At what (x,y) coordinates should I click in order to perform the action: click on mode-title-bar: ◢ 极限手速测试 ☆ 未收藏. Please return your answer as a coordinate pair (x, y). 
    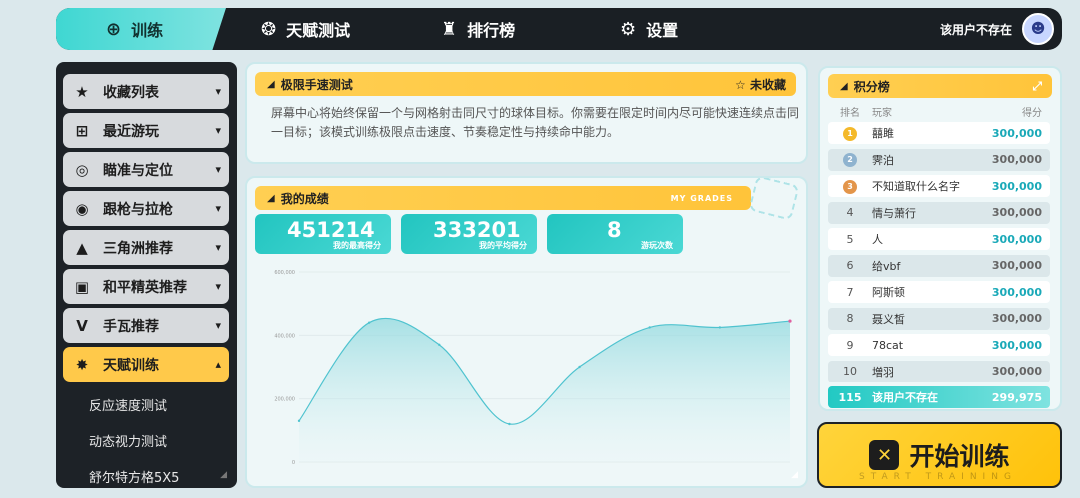
    Looking at the image, I should click on (525, 84).